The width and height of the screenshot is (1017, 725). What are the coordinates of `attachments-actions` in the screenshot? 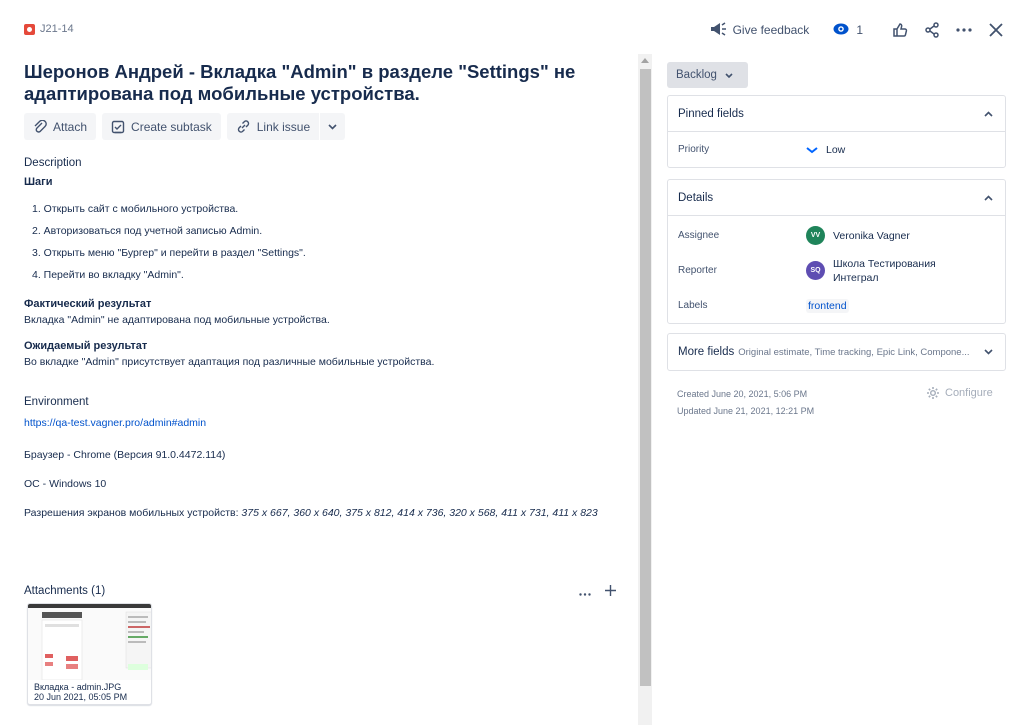 It's located at (597, 591).